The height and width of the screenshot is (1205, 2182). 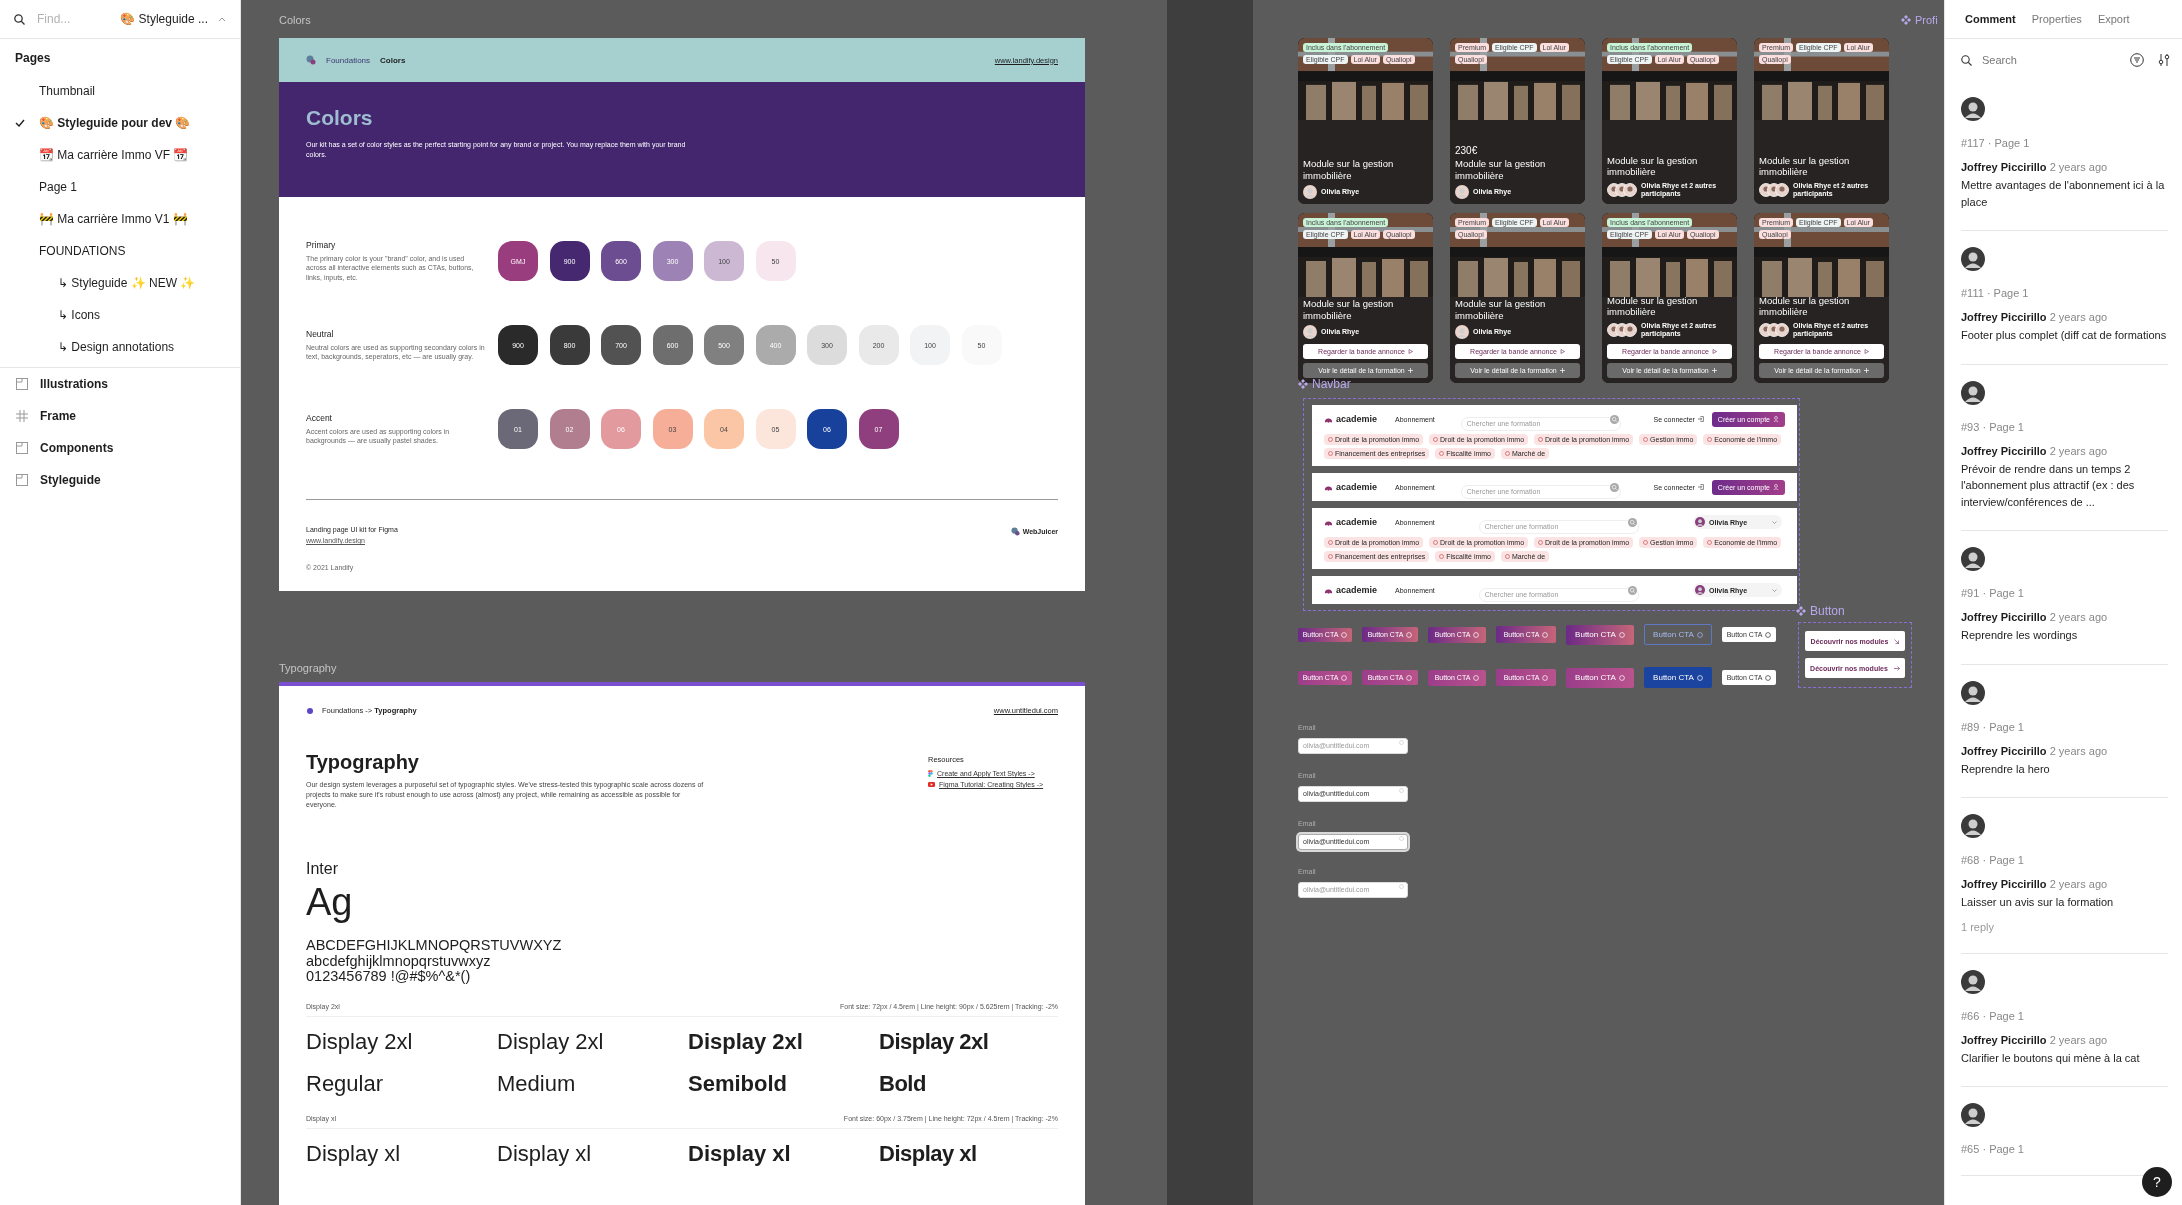 I want to click on panel-tab: Comment, so click(x=1990, y=19).